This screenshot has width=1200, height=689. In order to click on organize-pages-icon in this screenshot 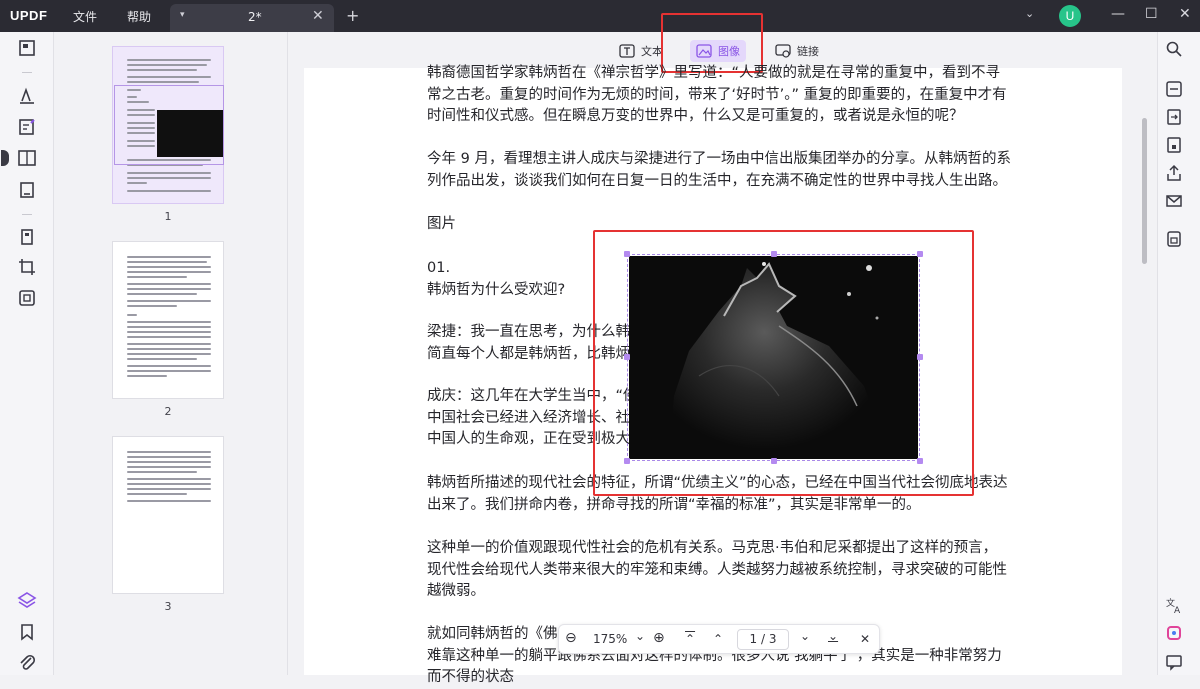, I will do `click(27, 237)`.